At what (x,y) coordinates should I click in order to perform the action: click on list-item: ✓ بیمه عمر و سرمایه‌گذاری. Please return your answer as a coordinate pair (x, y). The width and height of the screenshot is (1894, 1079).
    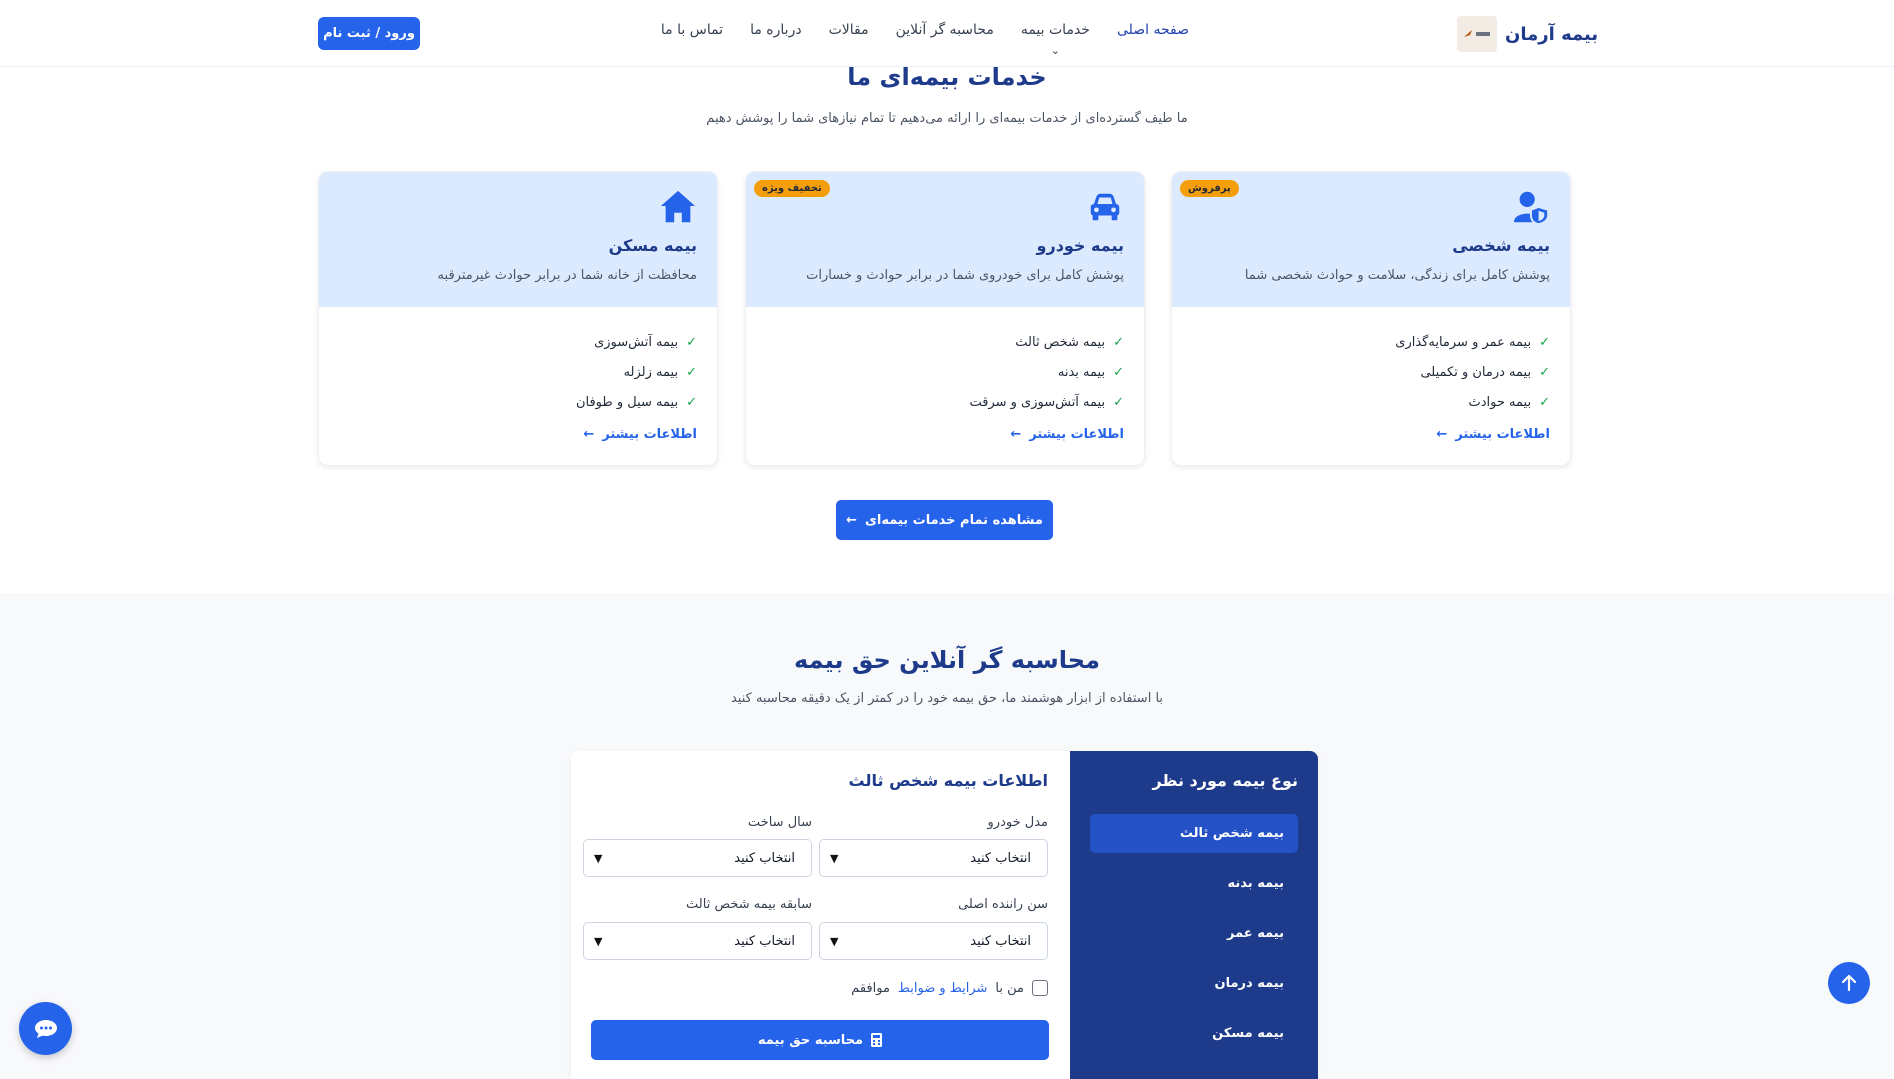
    Looking at the image, I should click on (1472, 342).